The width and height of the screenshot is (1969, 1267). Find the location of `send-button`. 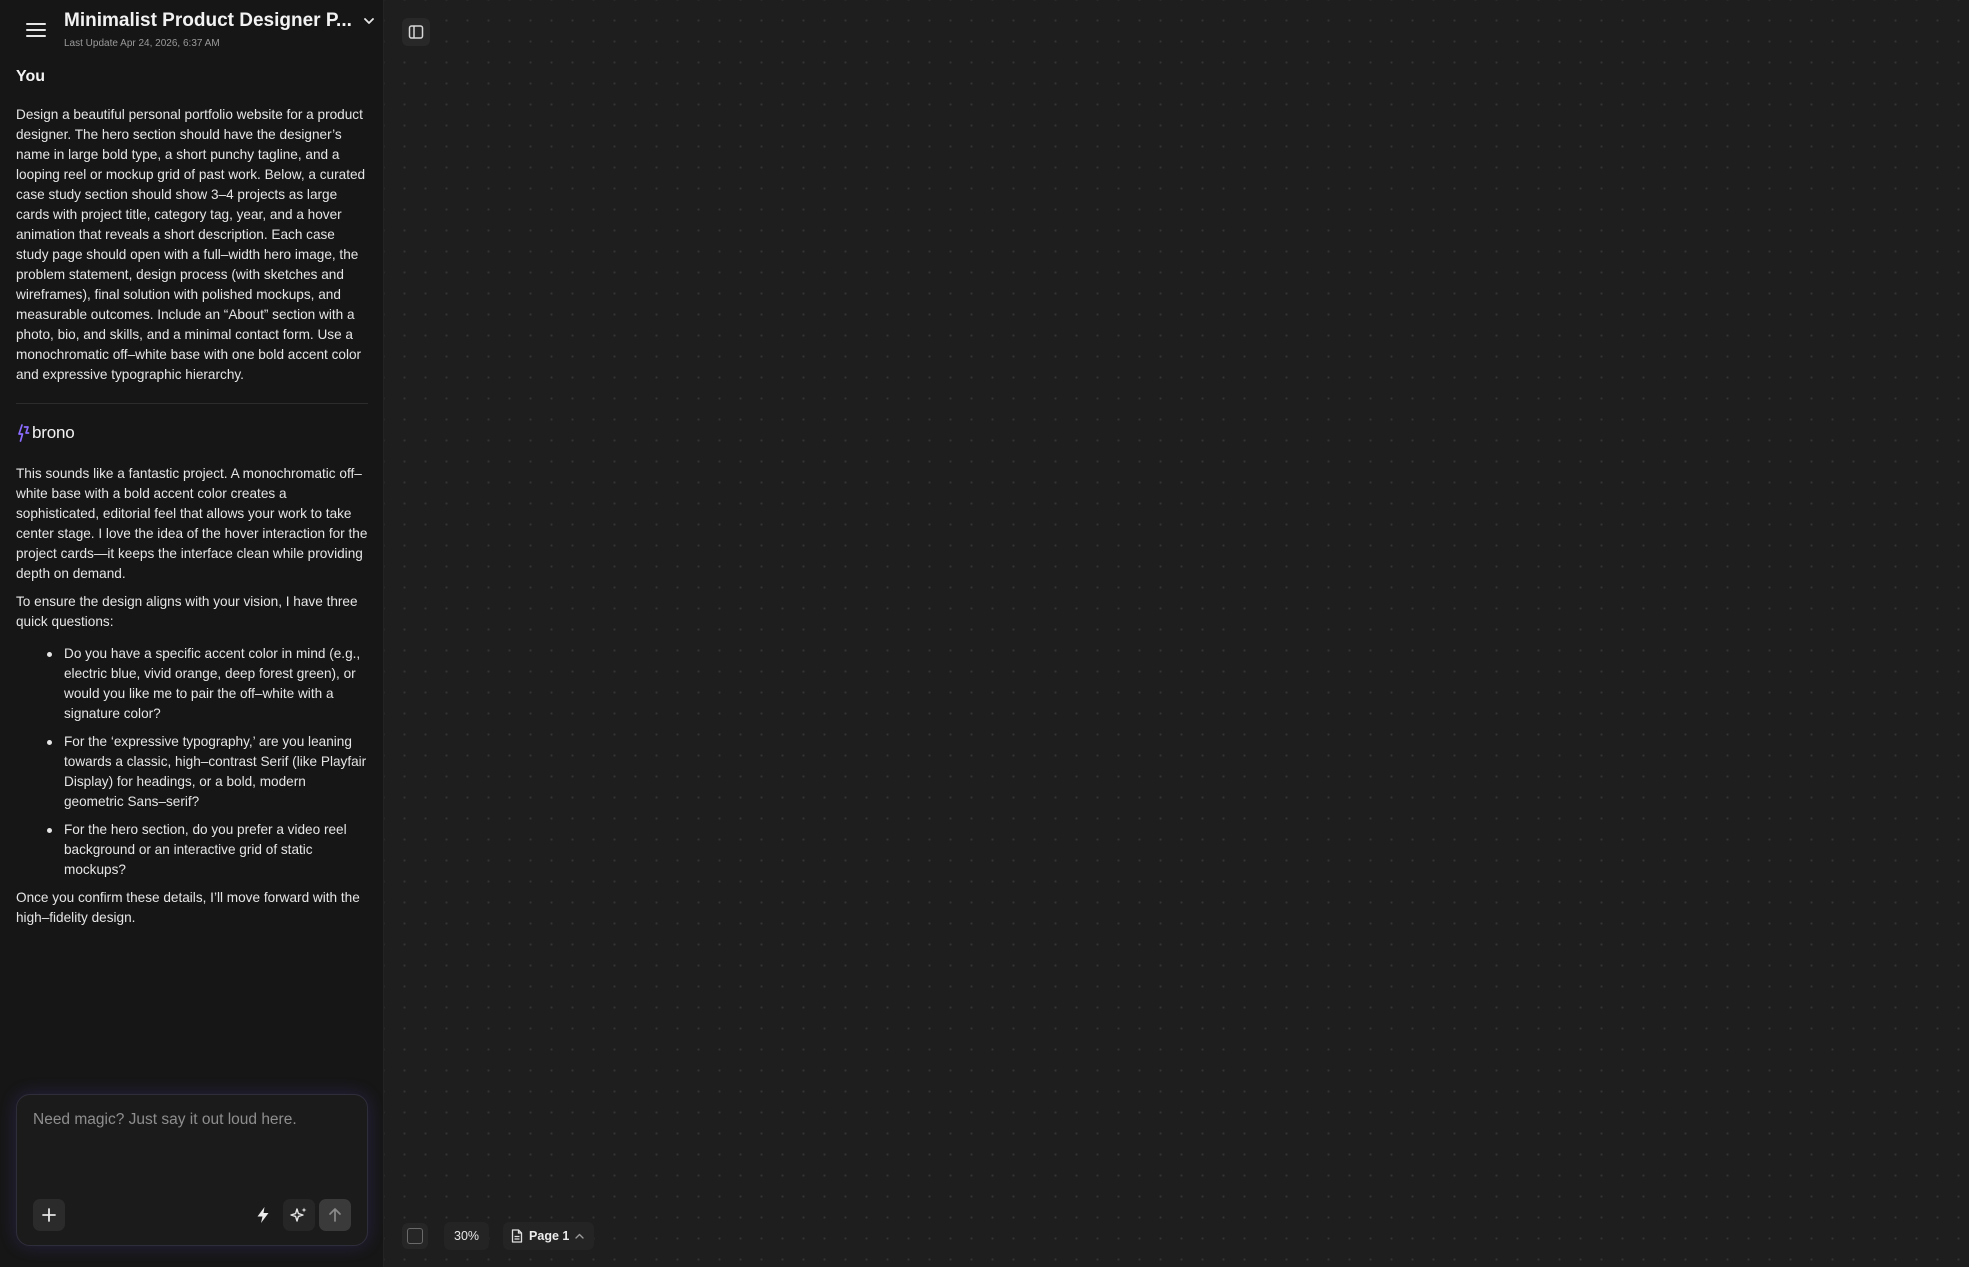

send-button is located at coordinates (335, 1215).